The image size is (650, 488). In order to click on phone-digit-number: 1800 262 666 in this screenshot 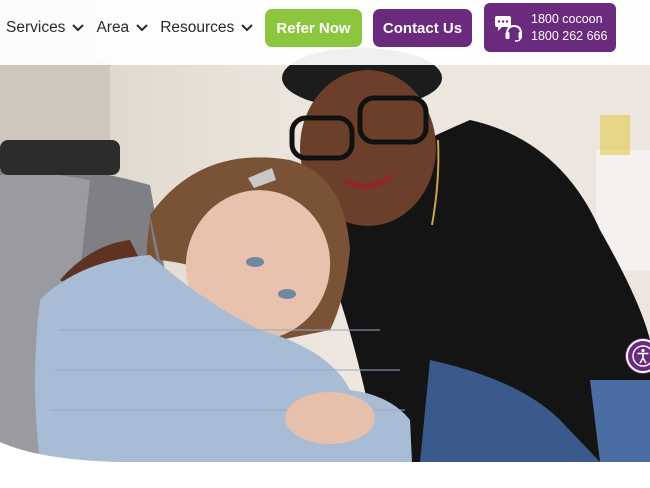, I will do `click(569, 36)`.